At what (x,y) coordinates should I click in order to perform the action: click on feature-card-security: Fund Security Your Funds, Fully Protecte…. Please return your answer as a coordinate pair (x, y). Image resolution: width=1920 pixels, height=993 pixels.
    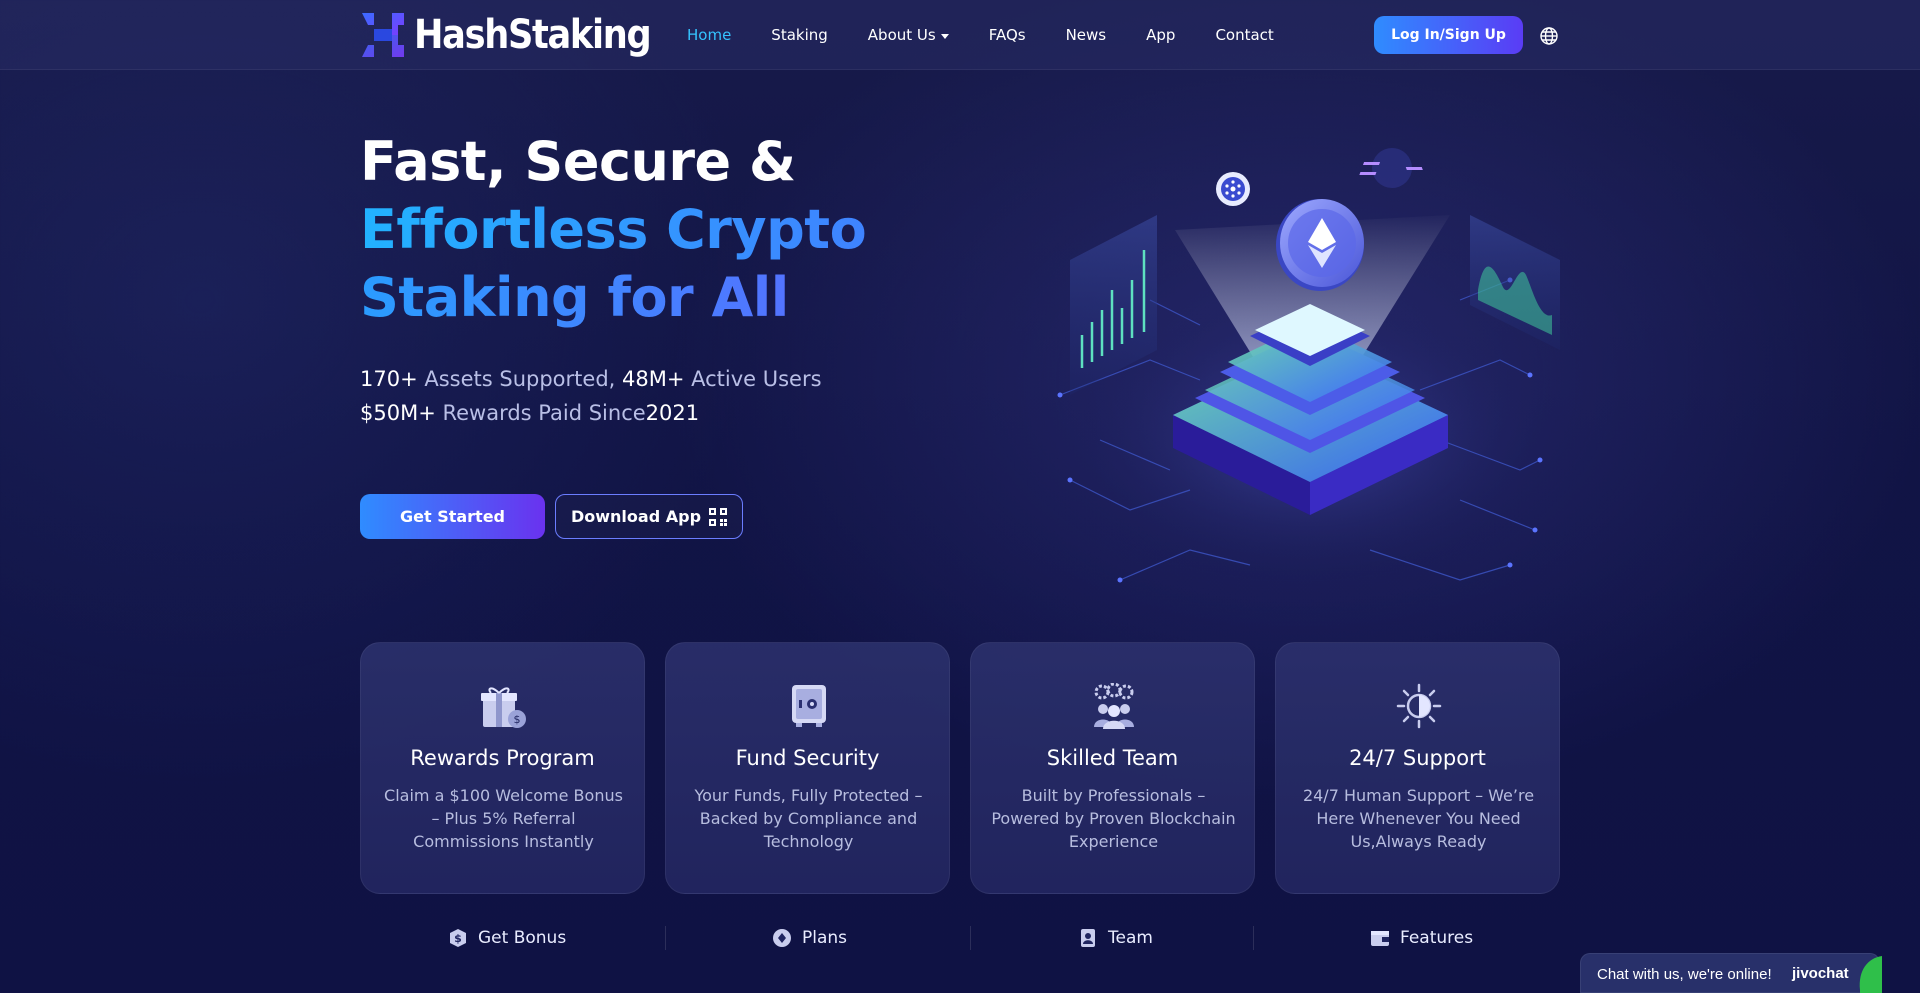
    Looking at the image, I should click on (807, 768).